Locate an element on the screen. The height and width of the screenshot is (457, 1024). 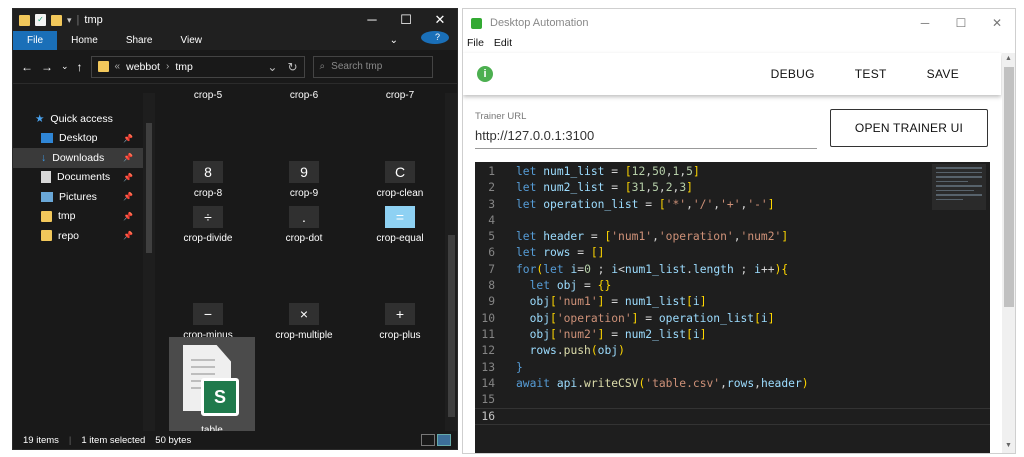
code-line: 11 obj['num2'] = num2_list[i] is located at coordinates (732, 335).